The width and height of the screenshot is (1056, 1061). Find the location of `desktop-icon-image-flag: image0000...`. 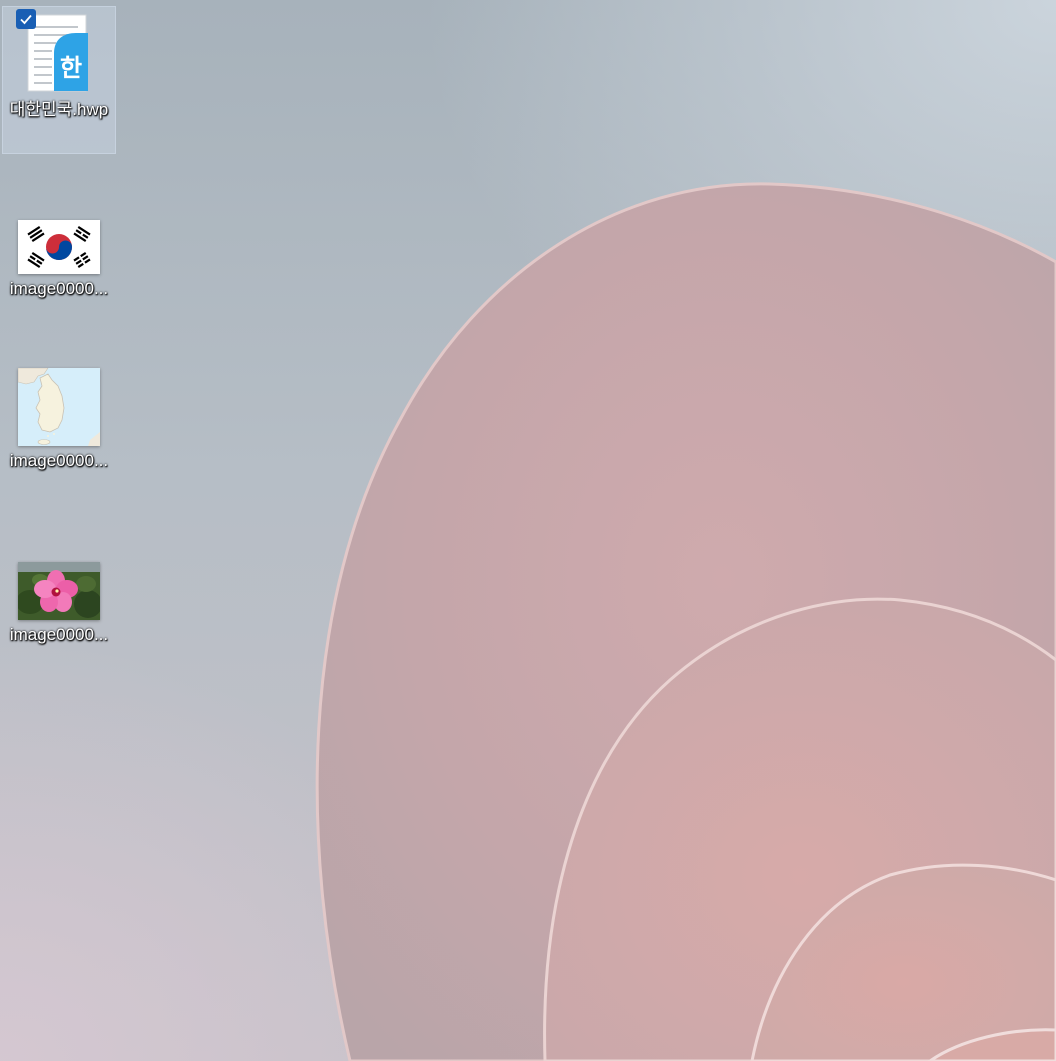

desktop-icon-image-flag: image0000... is located at coordinates (59, 256).